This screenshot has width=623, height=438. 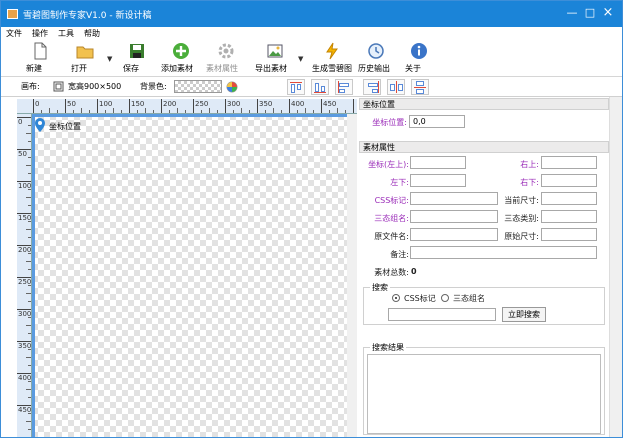 What do you see at coordinates (608, 13) in the screenshot?
I see `close-button: ×` at bounding box center [608, 13].